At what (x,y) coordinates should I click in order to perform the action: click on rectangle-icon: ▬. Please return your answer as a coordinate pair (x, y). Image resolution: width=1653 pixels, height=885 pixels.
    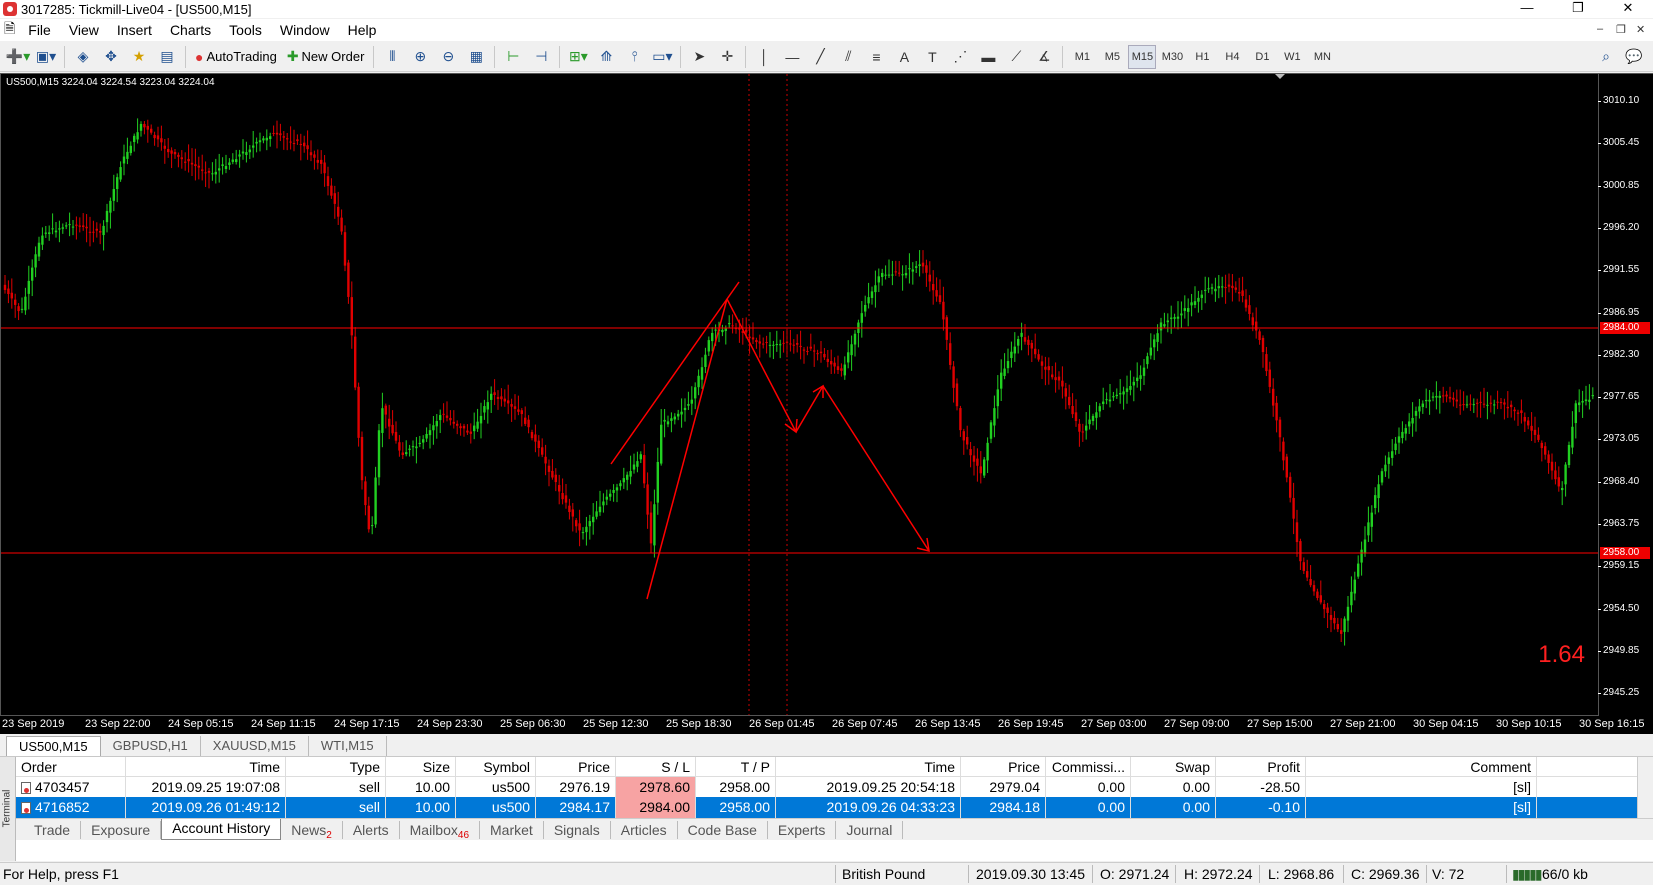
    Looking at the image, I should click on (988, 57).